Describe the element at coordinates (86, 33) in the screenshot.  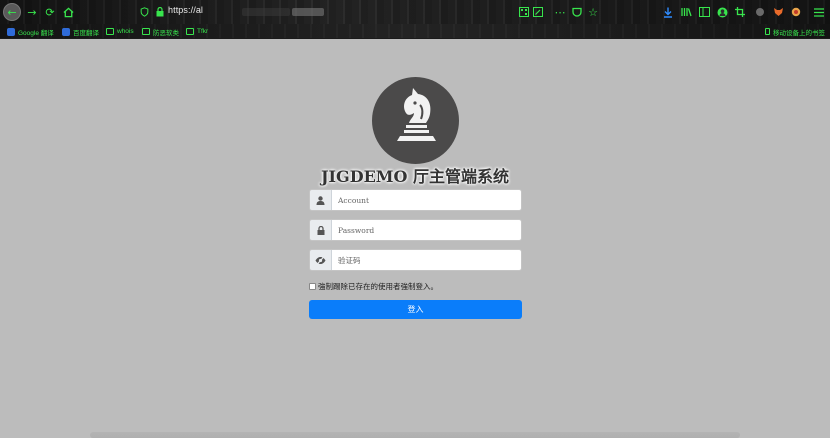
I see `bookmark-label: 百度翻译` at that location.